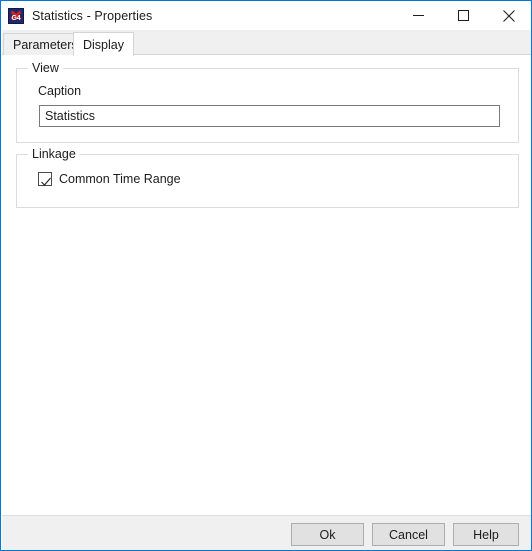 This screenshot has height=551, width=532. What do you see at coordinates (408, 534) in the screenshot?
I see `cancel-button: Cancel` at bounding box center [408, 534].